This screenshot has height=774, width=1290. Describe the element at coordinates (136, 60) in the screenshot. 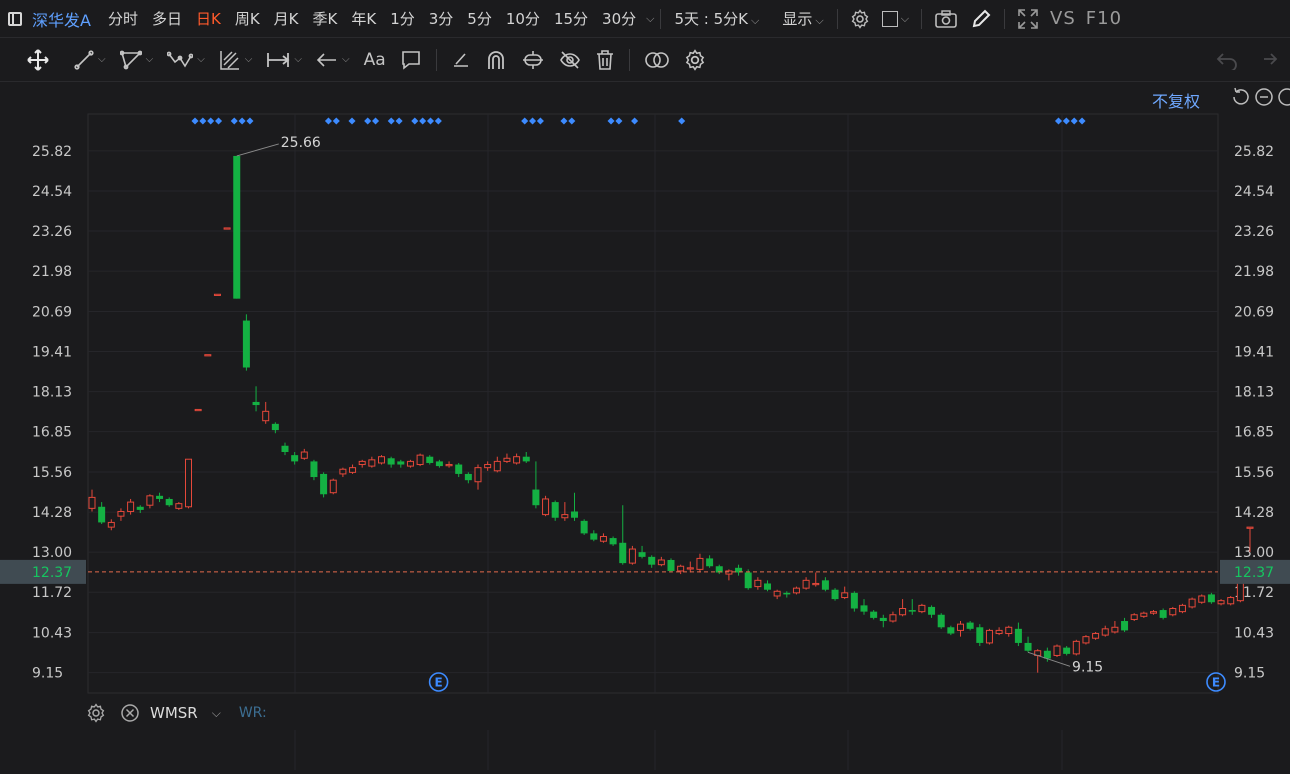

I see `polygon-icon: ⌵` at that location.